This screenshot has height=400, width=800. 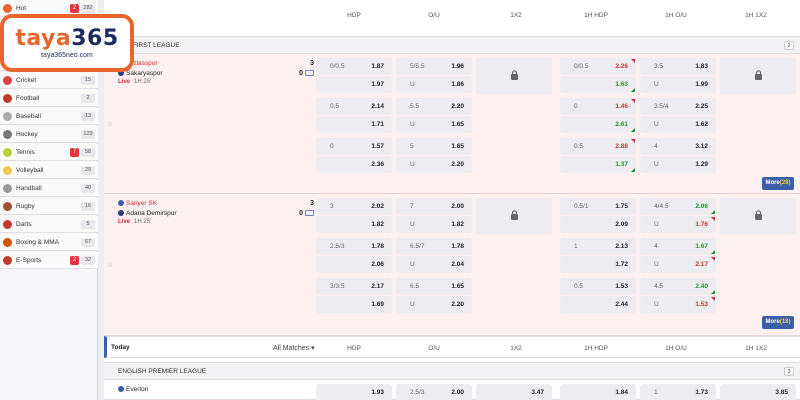 I want to click on odds-cell: 0 1.57, so click(x=354, y=146).